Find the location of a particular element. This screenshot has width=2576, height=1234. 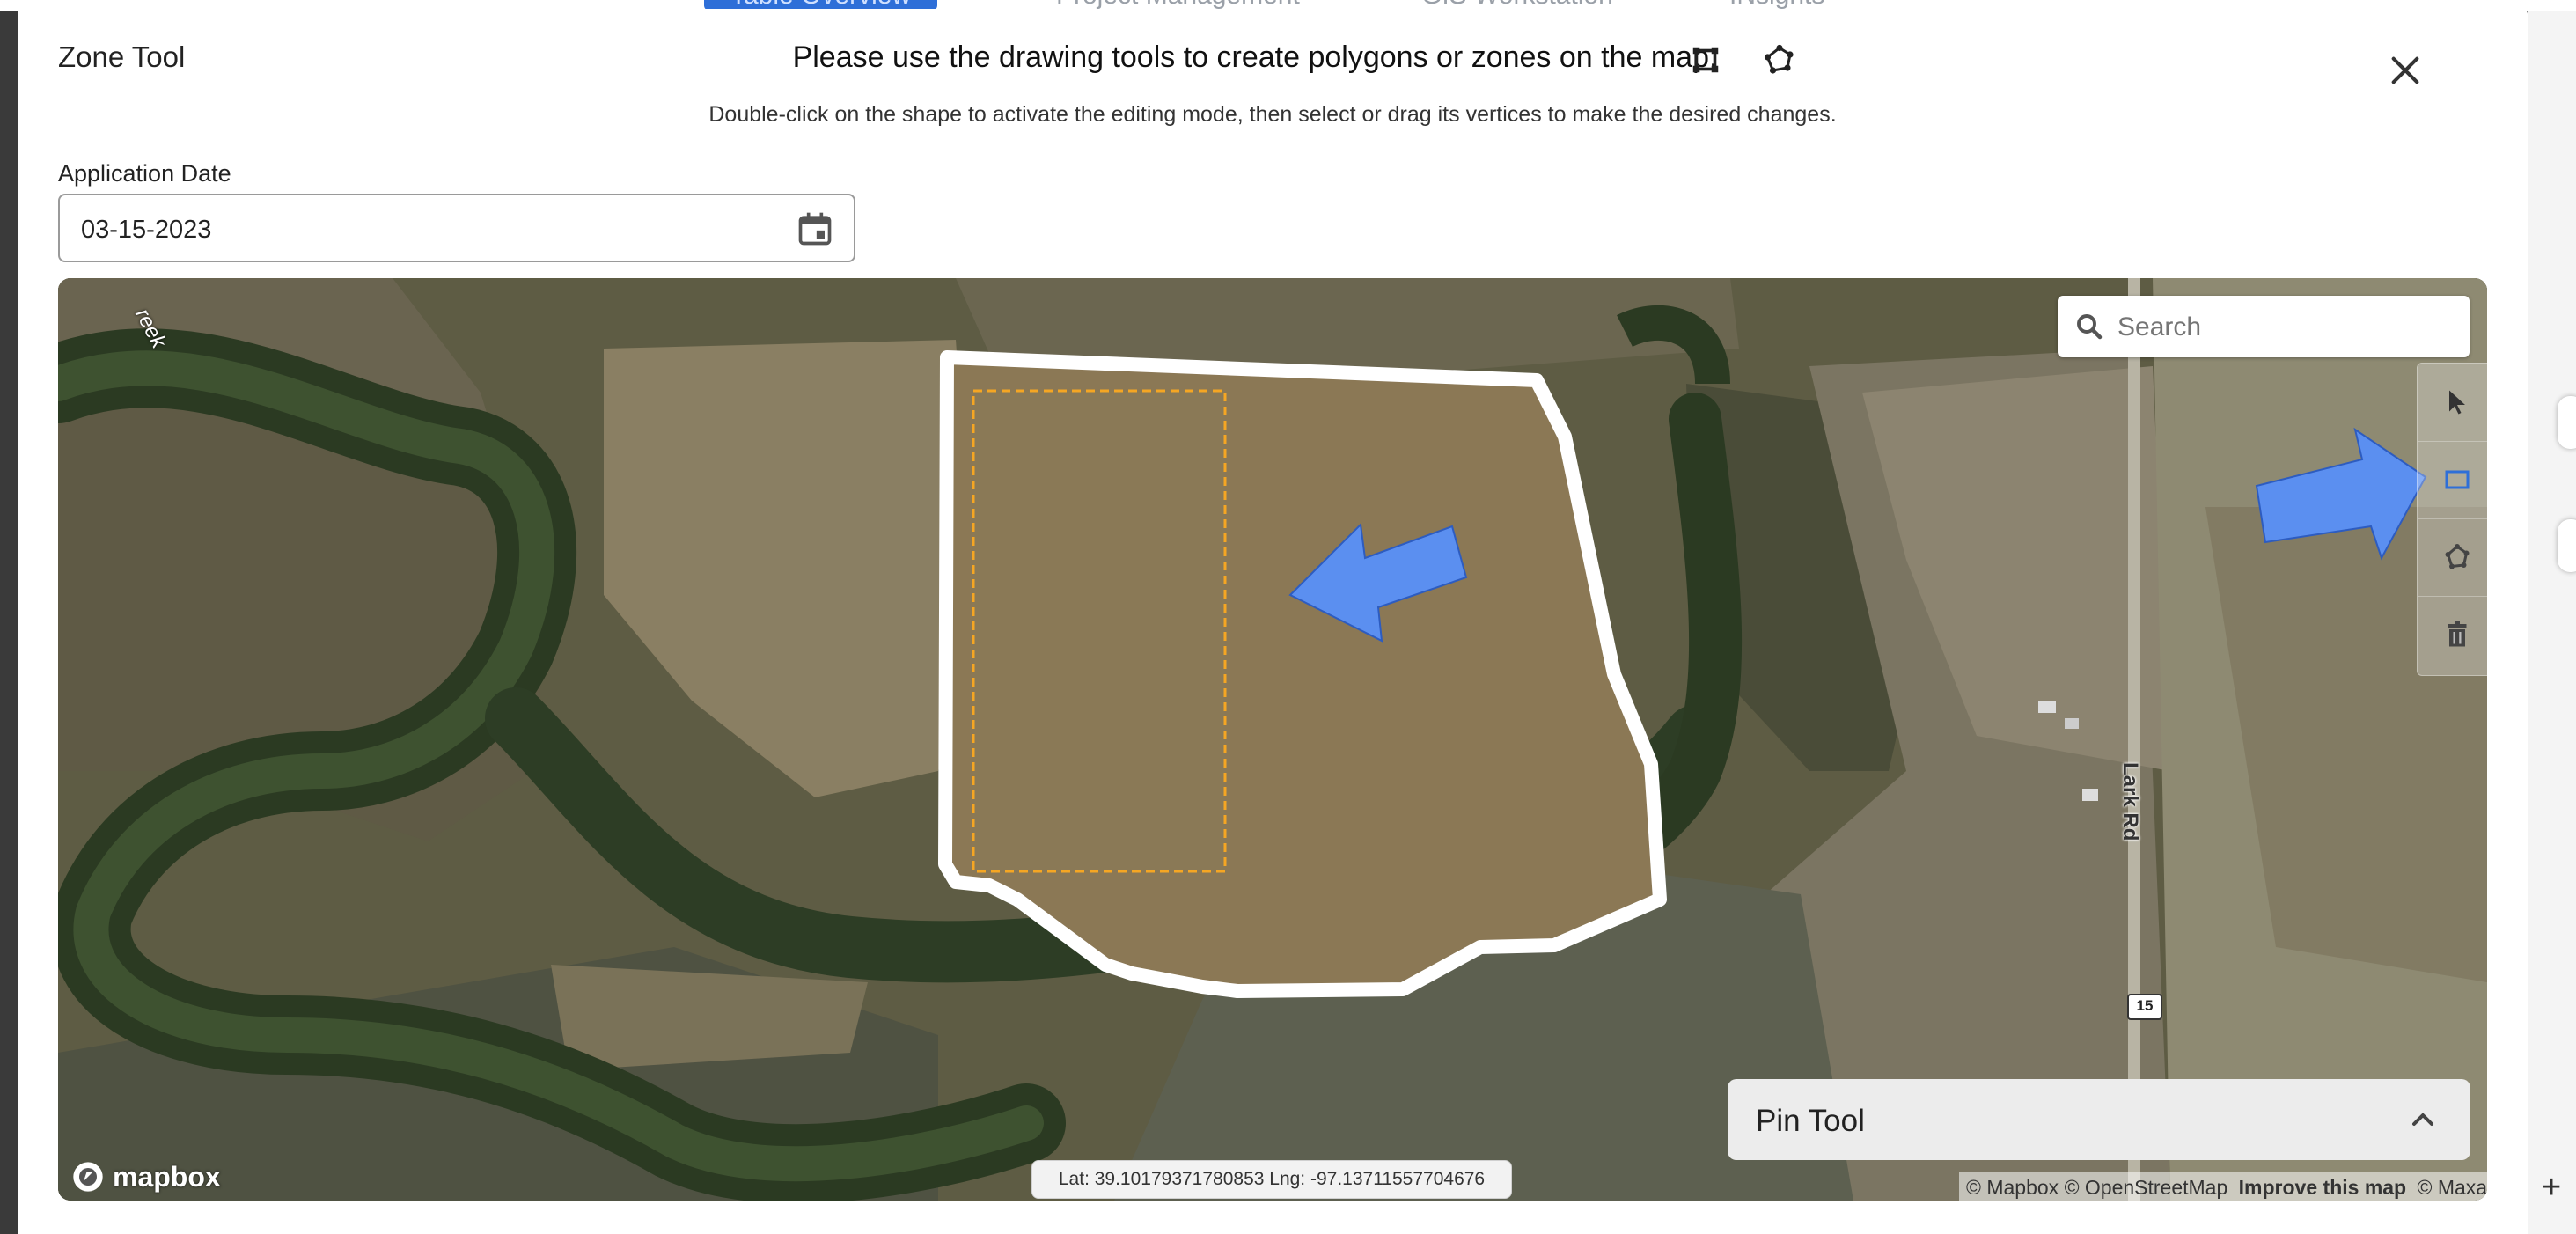

application-date-field is located at coordinates (456, 228).